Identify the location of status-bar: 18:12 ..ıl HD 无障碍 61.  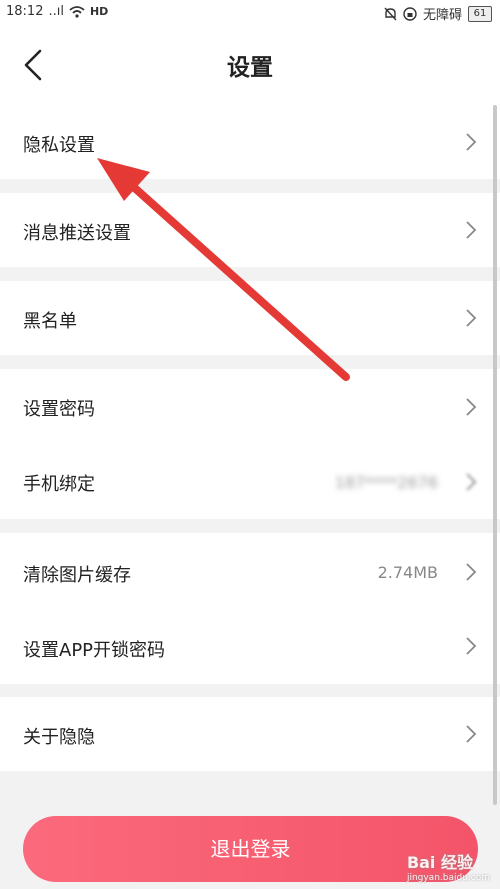
(250, 12).